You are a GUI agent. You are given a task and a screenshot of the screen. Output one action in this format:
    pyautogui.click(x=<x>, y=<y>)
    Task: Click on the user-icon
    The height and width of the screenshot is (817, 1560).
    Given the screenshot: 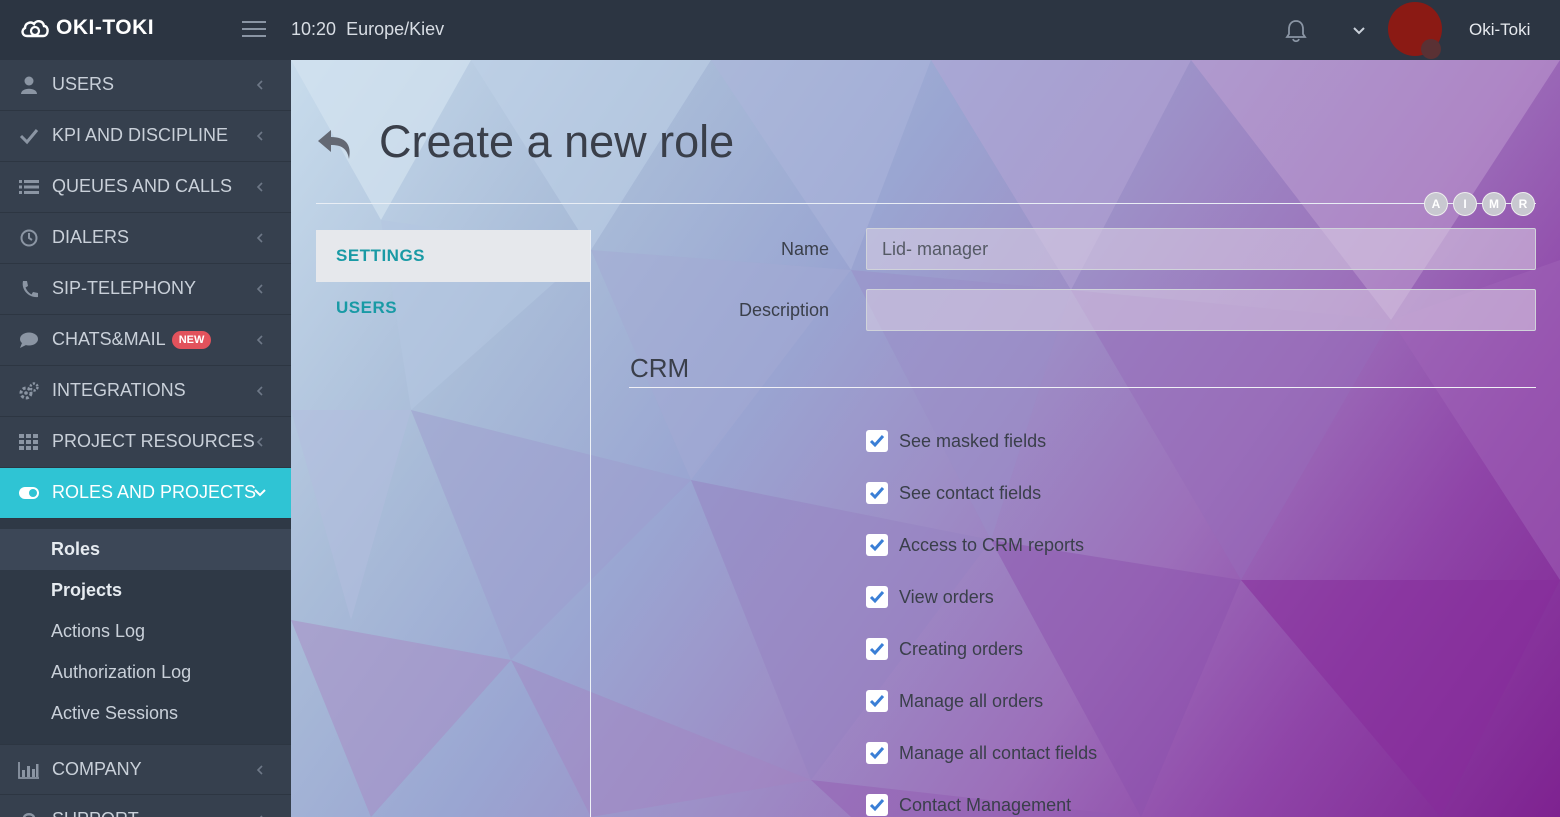 What is the action you would take?
    pyautogui.click(x=29, y=85)
    